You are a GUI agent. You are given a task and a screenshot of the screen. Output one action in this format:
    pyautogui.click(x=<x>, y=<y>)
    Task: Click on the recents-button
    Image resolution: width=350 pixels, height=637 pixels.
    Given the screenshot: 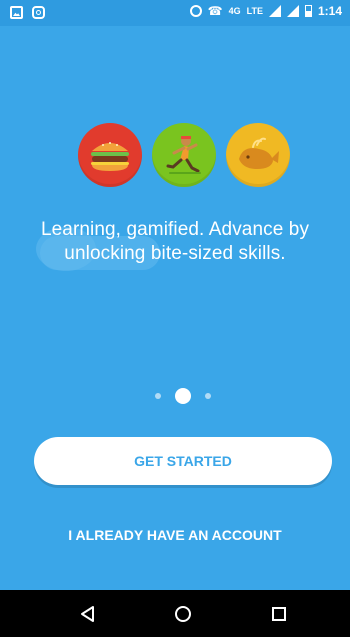 What is the action you would take?
    pyautogui.click(x=279, y=613)
    